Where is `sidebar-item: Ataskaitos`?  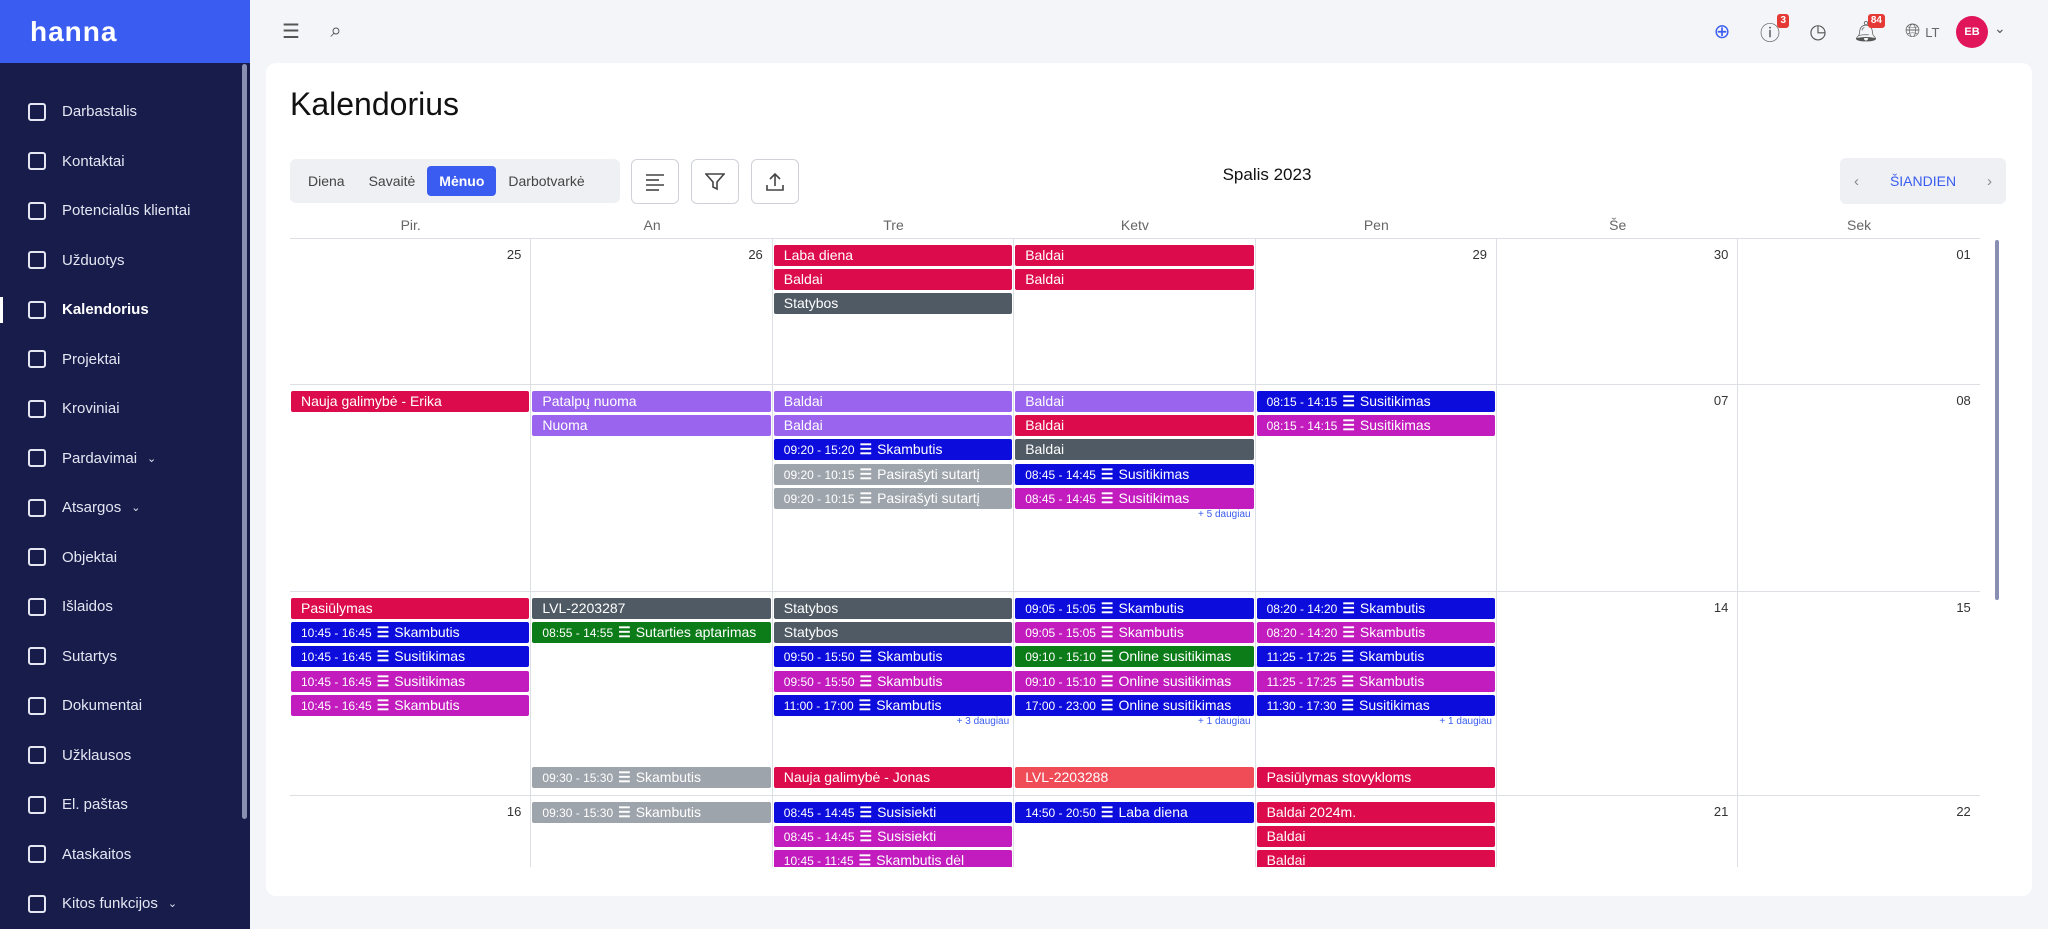 sidebar-item: Ataskaitos is located at coordinates (125, 855).